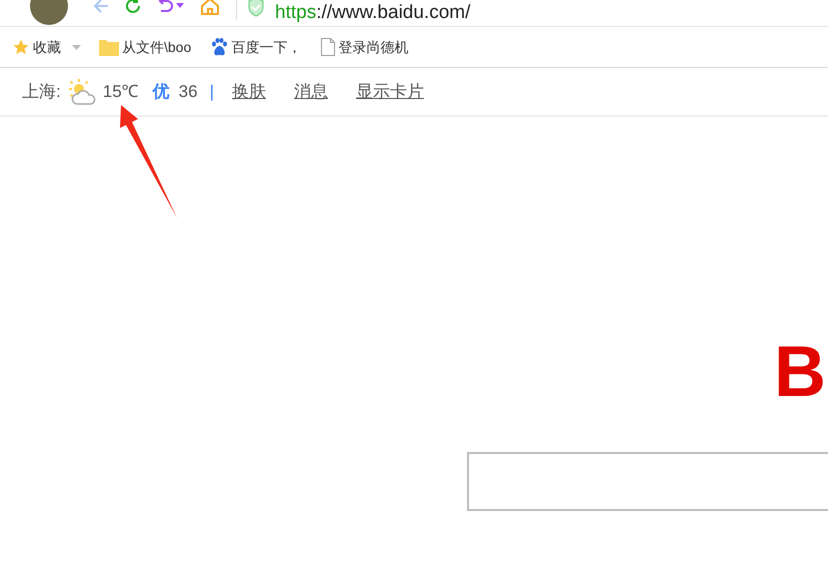 The height and width of the screenshot is (585, 828). What do you see at coordinates (372, 12) in the screenshot?
I see `address-field: https://www.baidu.com/` at bounding box center [372, 12].